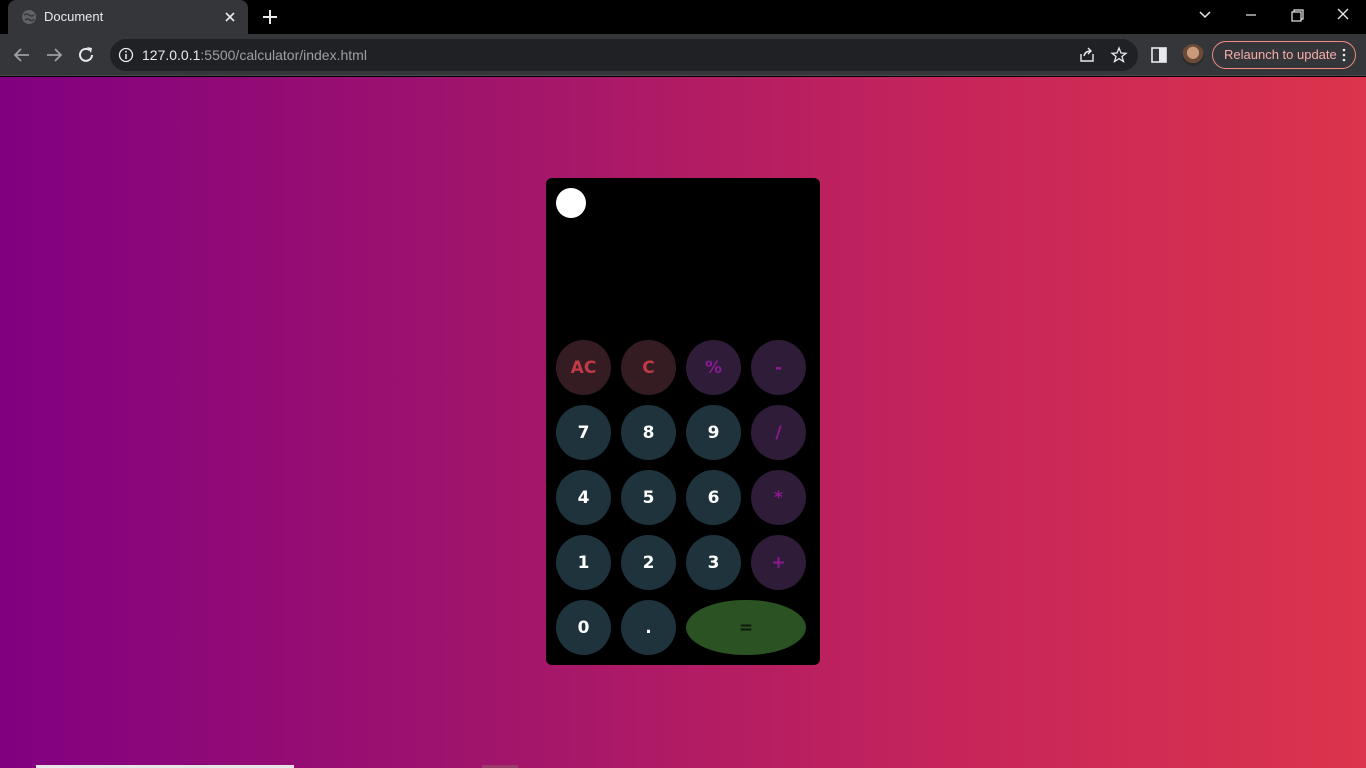 This screenshot has width=1366, height=768. What do you see at coordinates (1205, 15) in the screenshot?
I see `tab-search-icon` at bounding box center [1205, 15].